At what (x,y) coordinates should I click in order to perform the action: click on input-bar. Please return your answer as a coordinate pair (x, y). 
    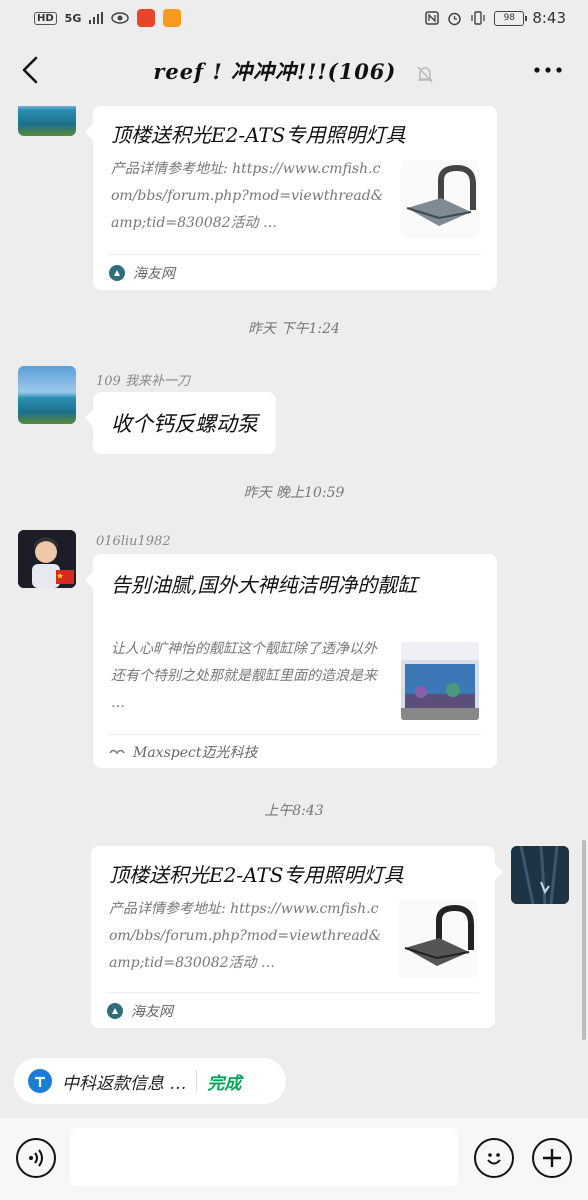
    Looking at the image, I should click on (294, 1159).